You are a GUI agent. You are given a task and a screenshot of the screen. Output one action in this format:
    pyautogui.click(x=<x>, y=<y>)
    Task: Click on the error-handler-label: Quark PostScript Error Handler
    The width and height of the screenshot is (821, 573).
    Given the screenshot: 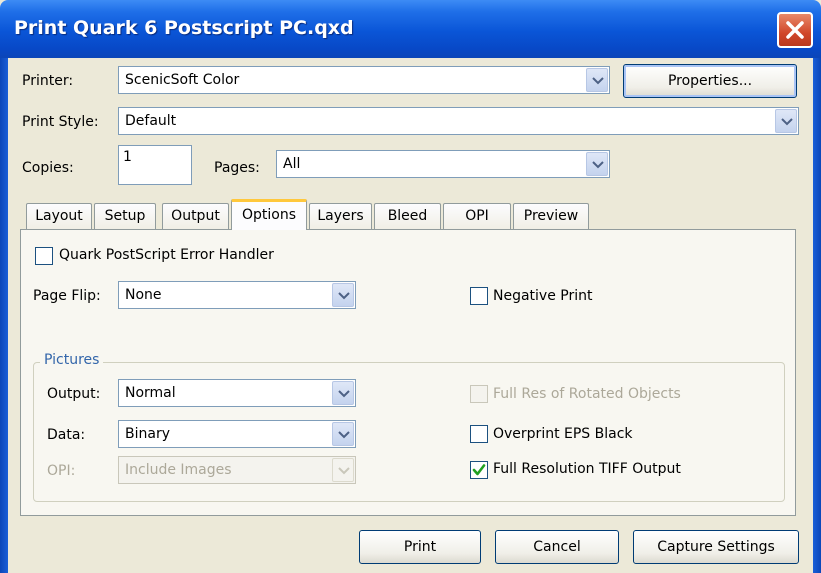 What is the action you would take?
    pyautogui.click(x=166, y=255)
    